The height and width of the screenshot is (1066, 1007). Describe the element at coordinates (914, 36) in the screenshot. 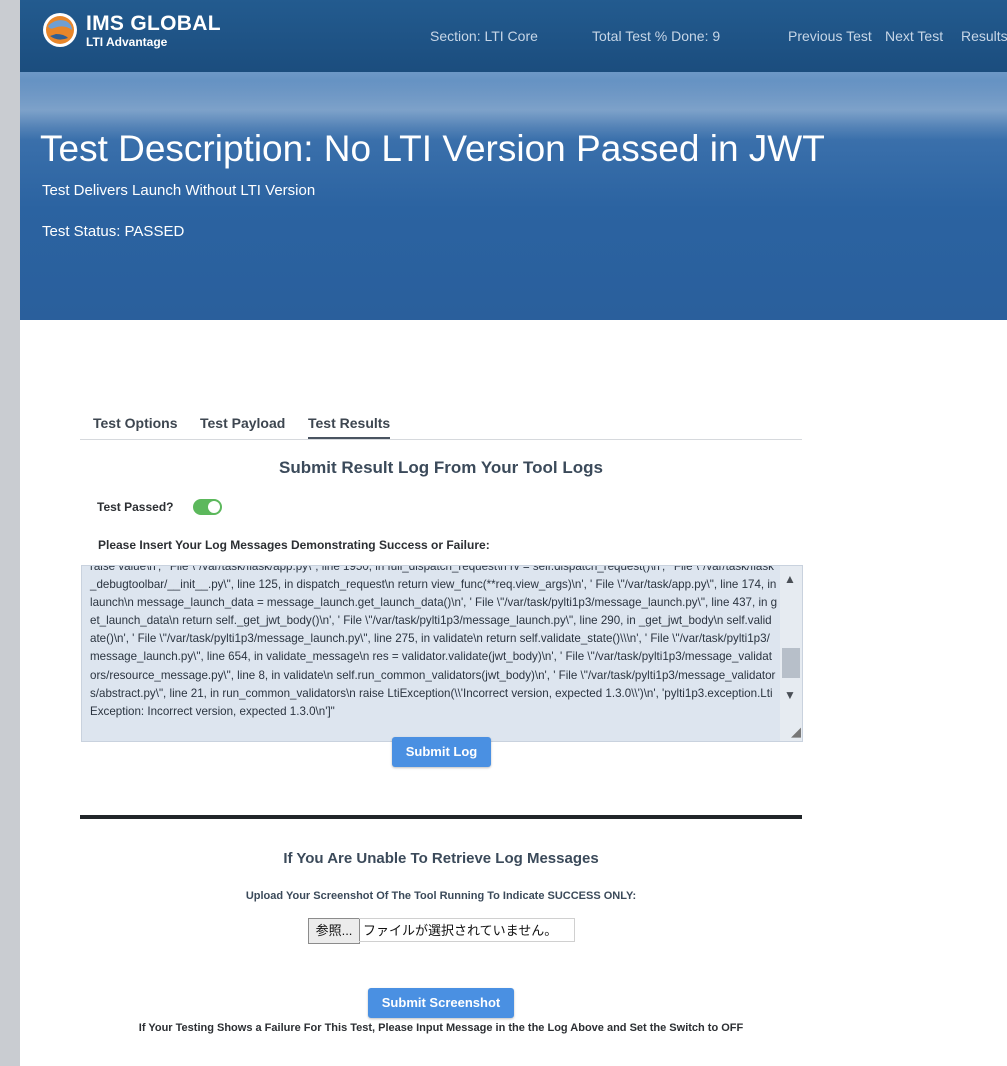

I see `next-test-link: Next Test` at that location.